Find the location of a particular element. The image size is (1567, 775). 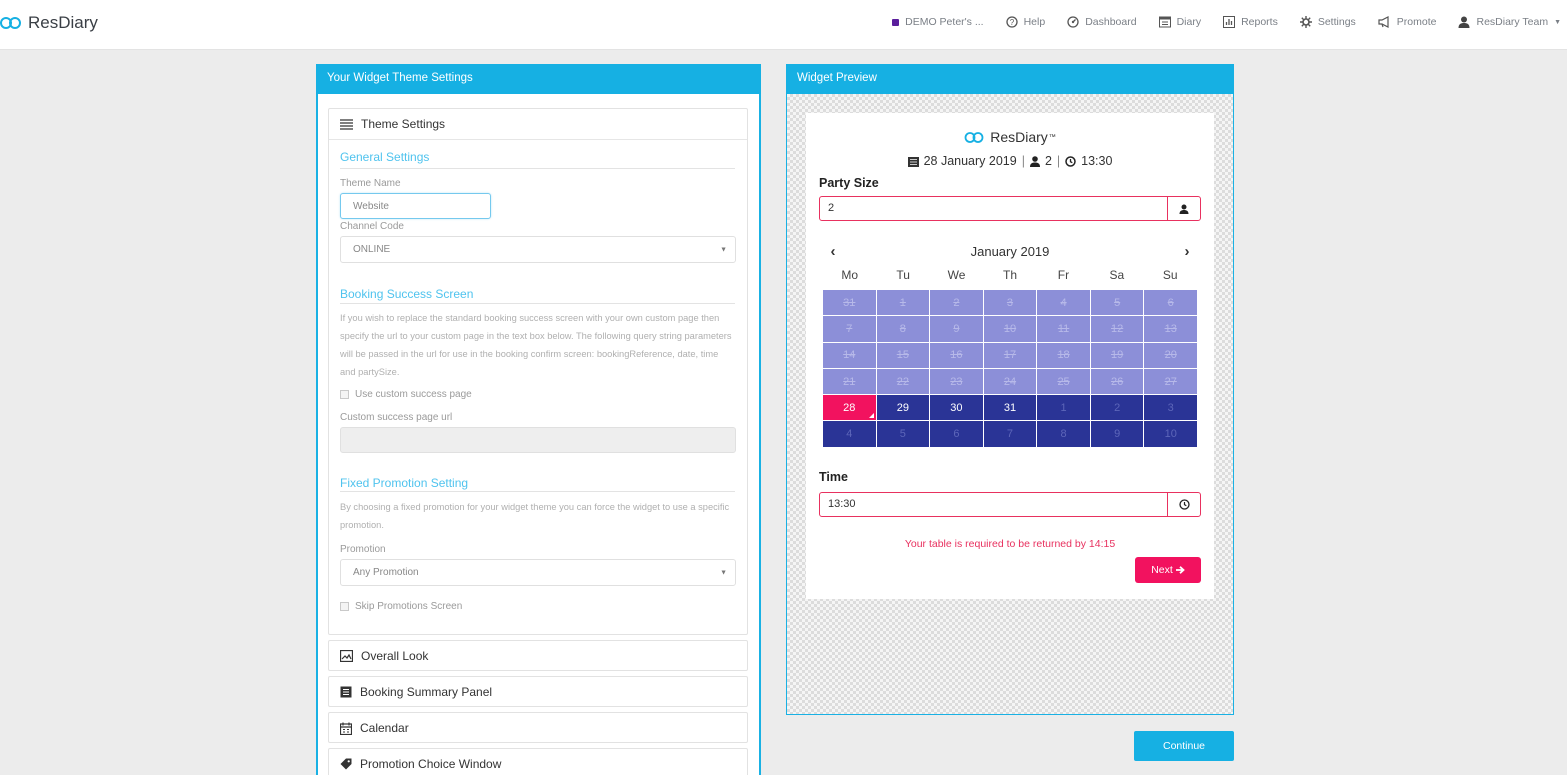

nav-promote: Promote is located at coordinates (1407, 22).